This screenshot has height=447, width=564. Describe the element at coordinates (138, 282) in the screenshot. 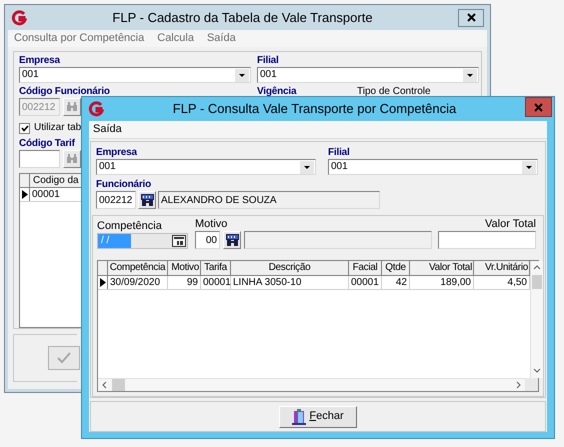

I see `table-cell: 30/09/2020` at that location.